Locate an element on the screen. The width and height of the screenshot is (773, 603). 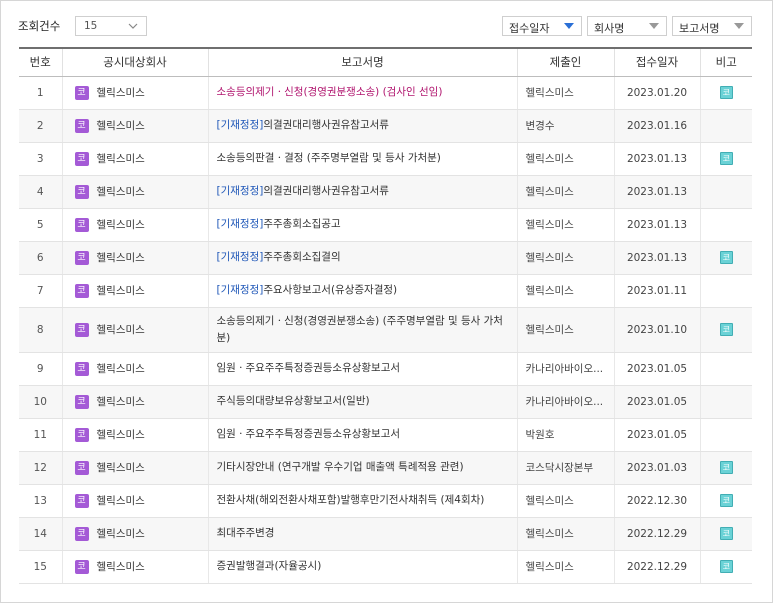
row-number: 14 is located at coordinates (40, 534).